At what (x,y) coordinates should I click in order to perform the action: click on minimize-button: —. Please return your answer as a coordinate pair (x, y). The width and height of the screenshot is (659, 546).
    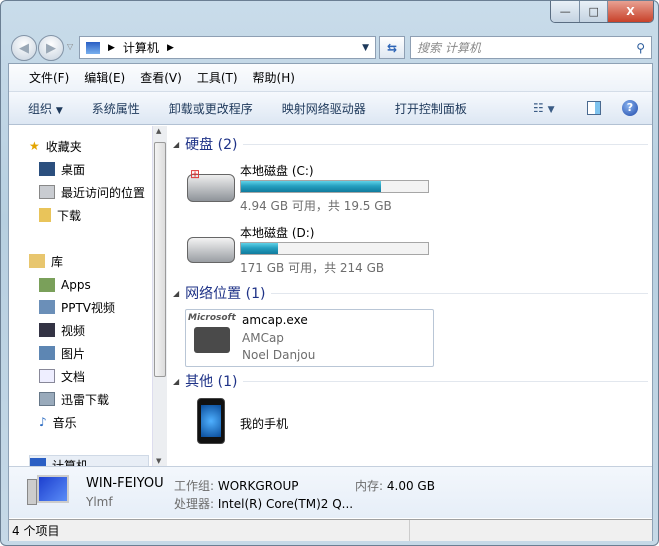
    Looking at the image, I should click on (566, 11).